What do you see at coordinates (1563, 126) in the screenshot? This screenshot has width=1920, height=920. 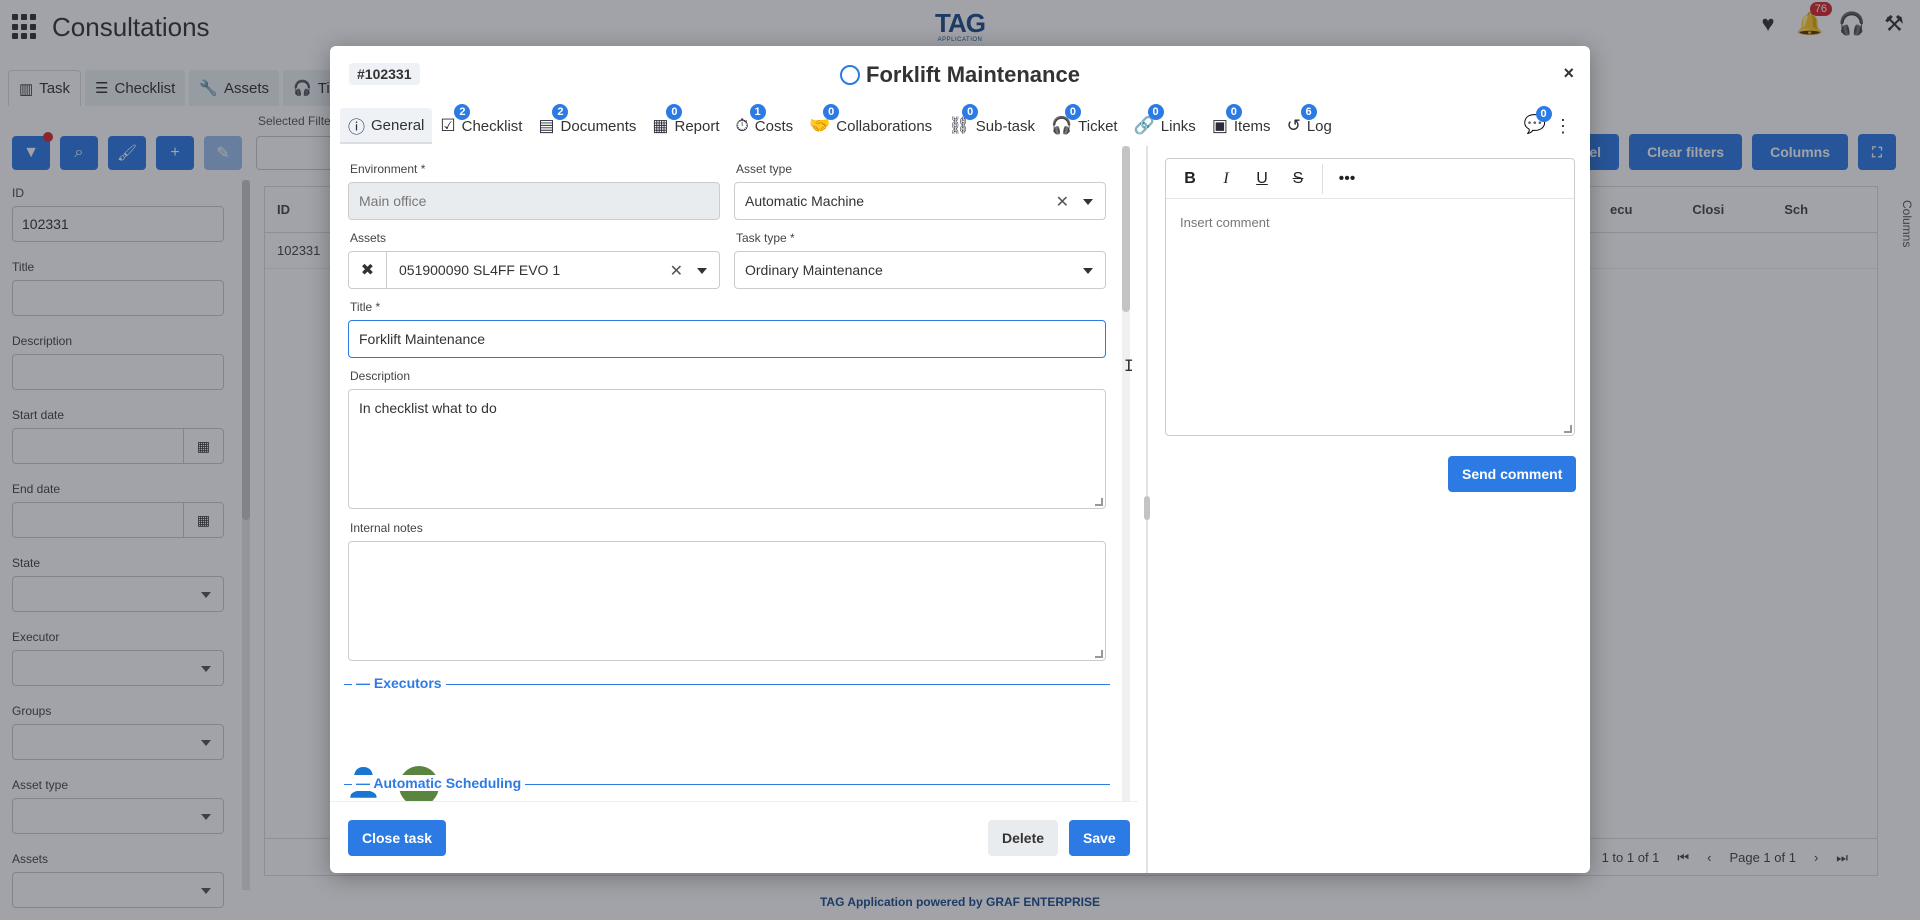 I see `more-options-icon: ⋮` at bounding box center [1563, 126].